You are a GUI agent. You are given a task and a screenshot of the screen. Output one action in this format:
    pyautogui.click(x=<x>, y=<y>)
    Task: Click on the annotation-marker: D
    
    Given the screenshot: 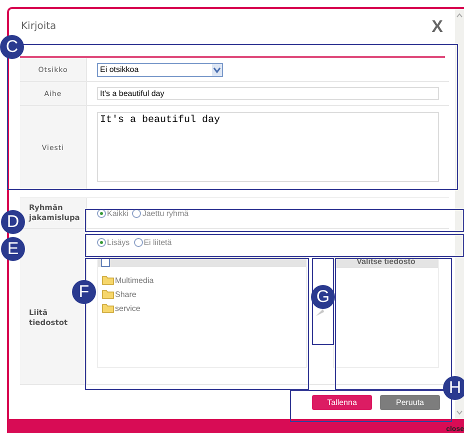 What is the action you would take?
    pyautogui.click(x=13, y=222)
    